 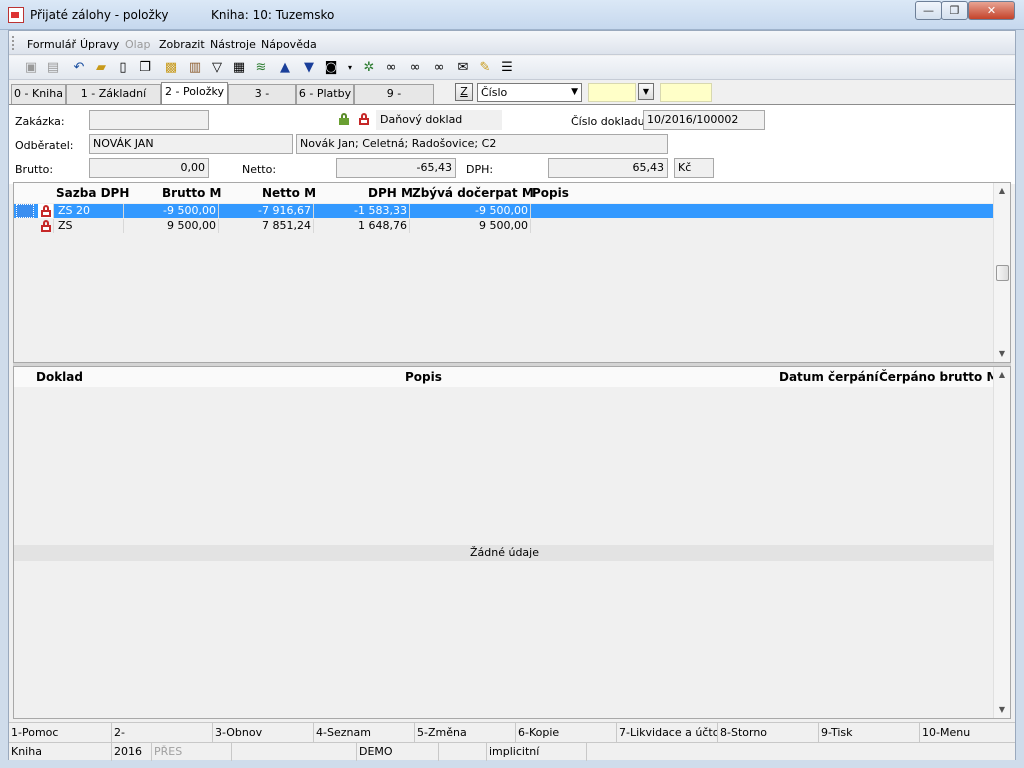 I want to click on fkey-kopie: 6-Kopie, so click(x=566, y=732).